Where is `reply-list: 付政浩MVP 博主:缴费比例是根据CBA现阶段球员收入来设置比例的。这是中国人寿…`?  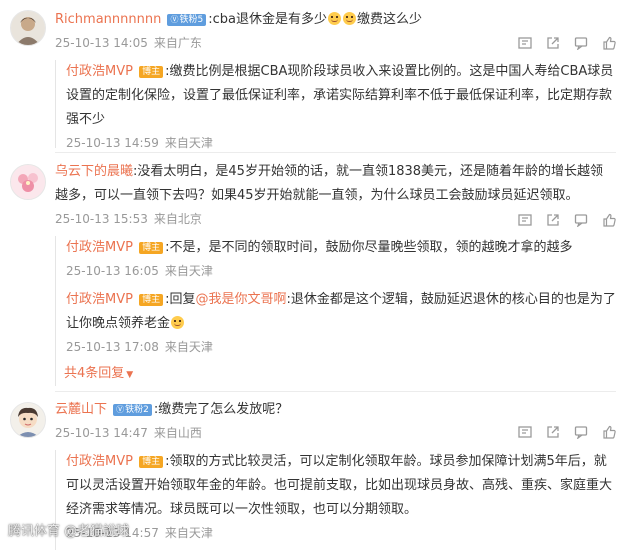 reply-list: 付政浩MVP 博主:缴费比例是根据CBA现阶段球员收入来设置比例的。这是中国人寿… is located at coordinates (335, 105).